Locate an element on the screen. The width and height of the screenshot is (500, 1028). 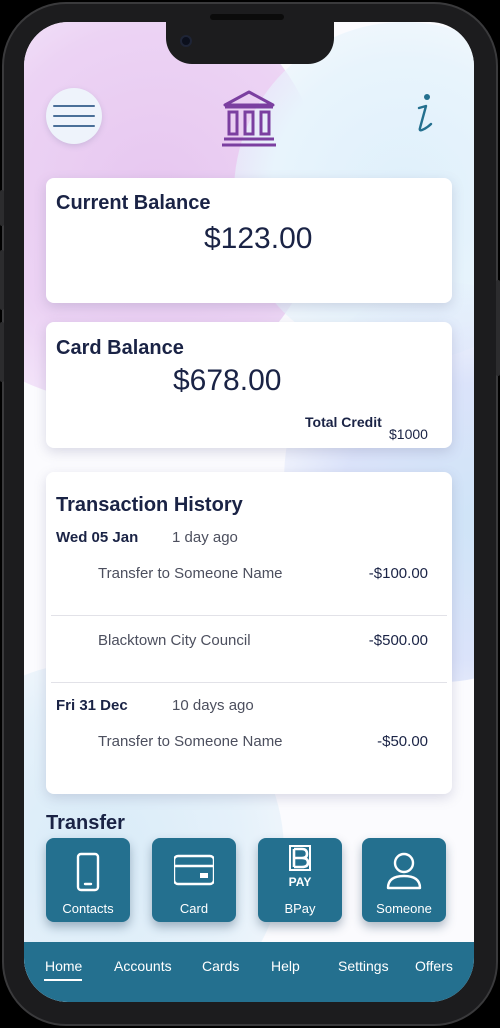
transaction-amount: -$50.00 is located at coordinates (402, 741).